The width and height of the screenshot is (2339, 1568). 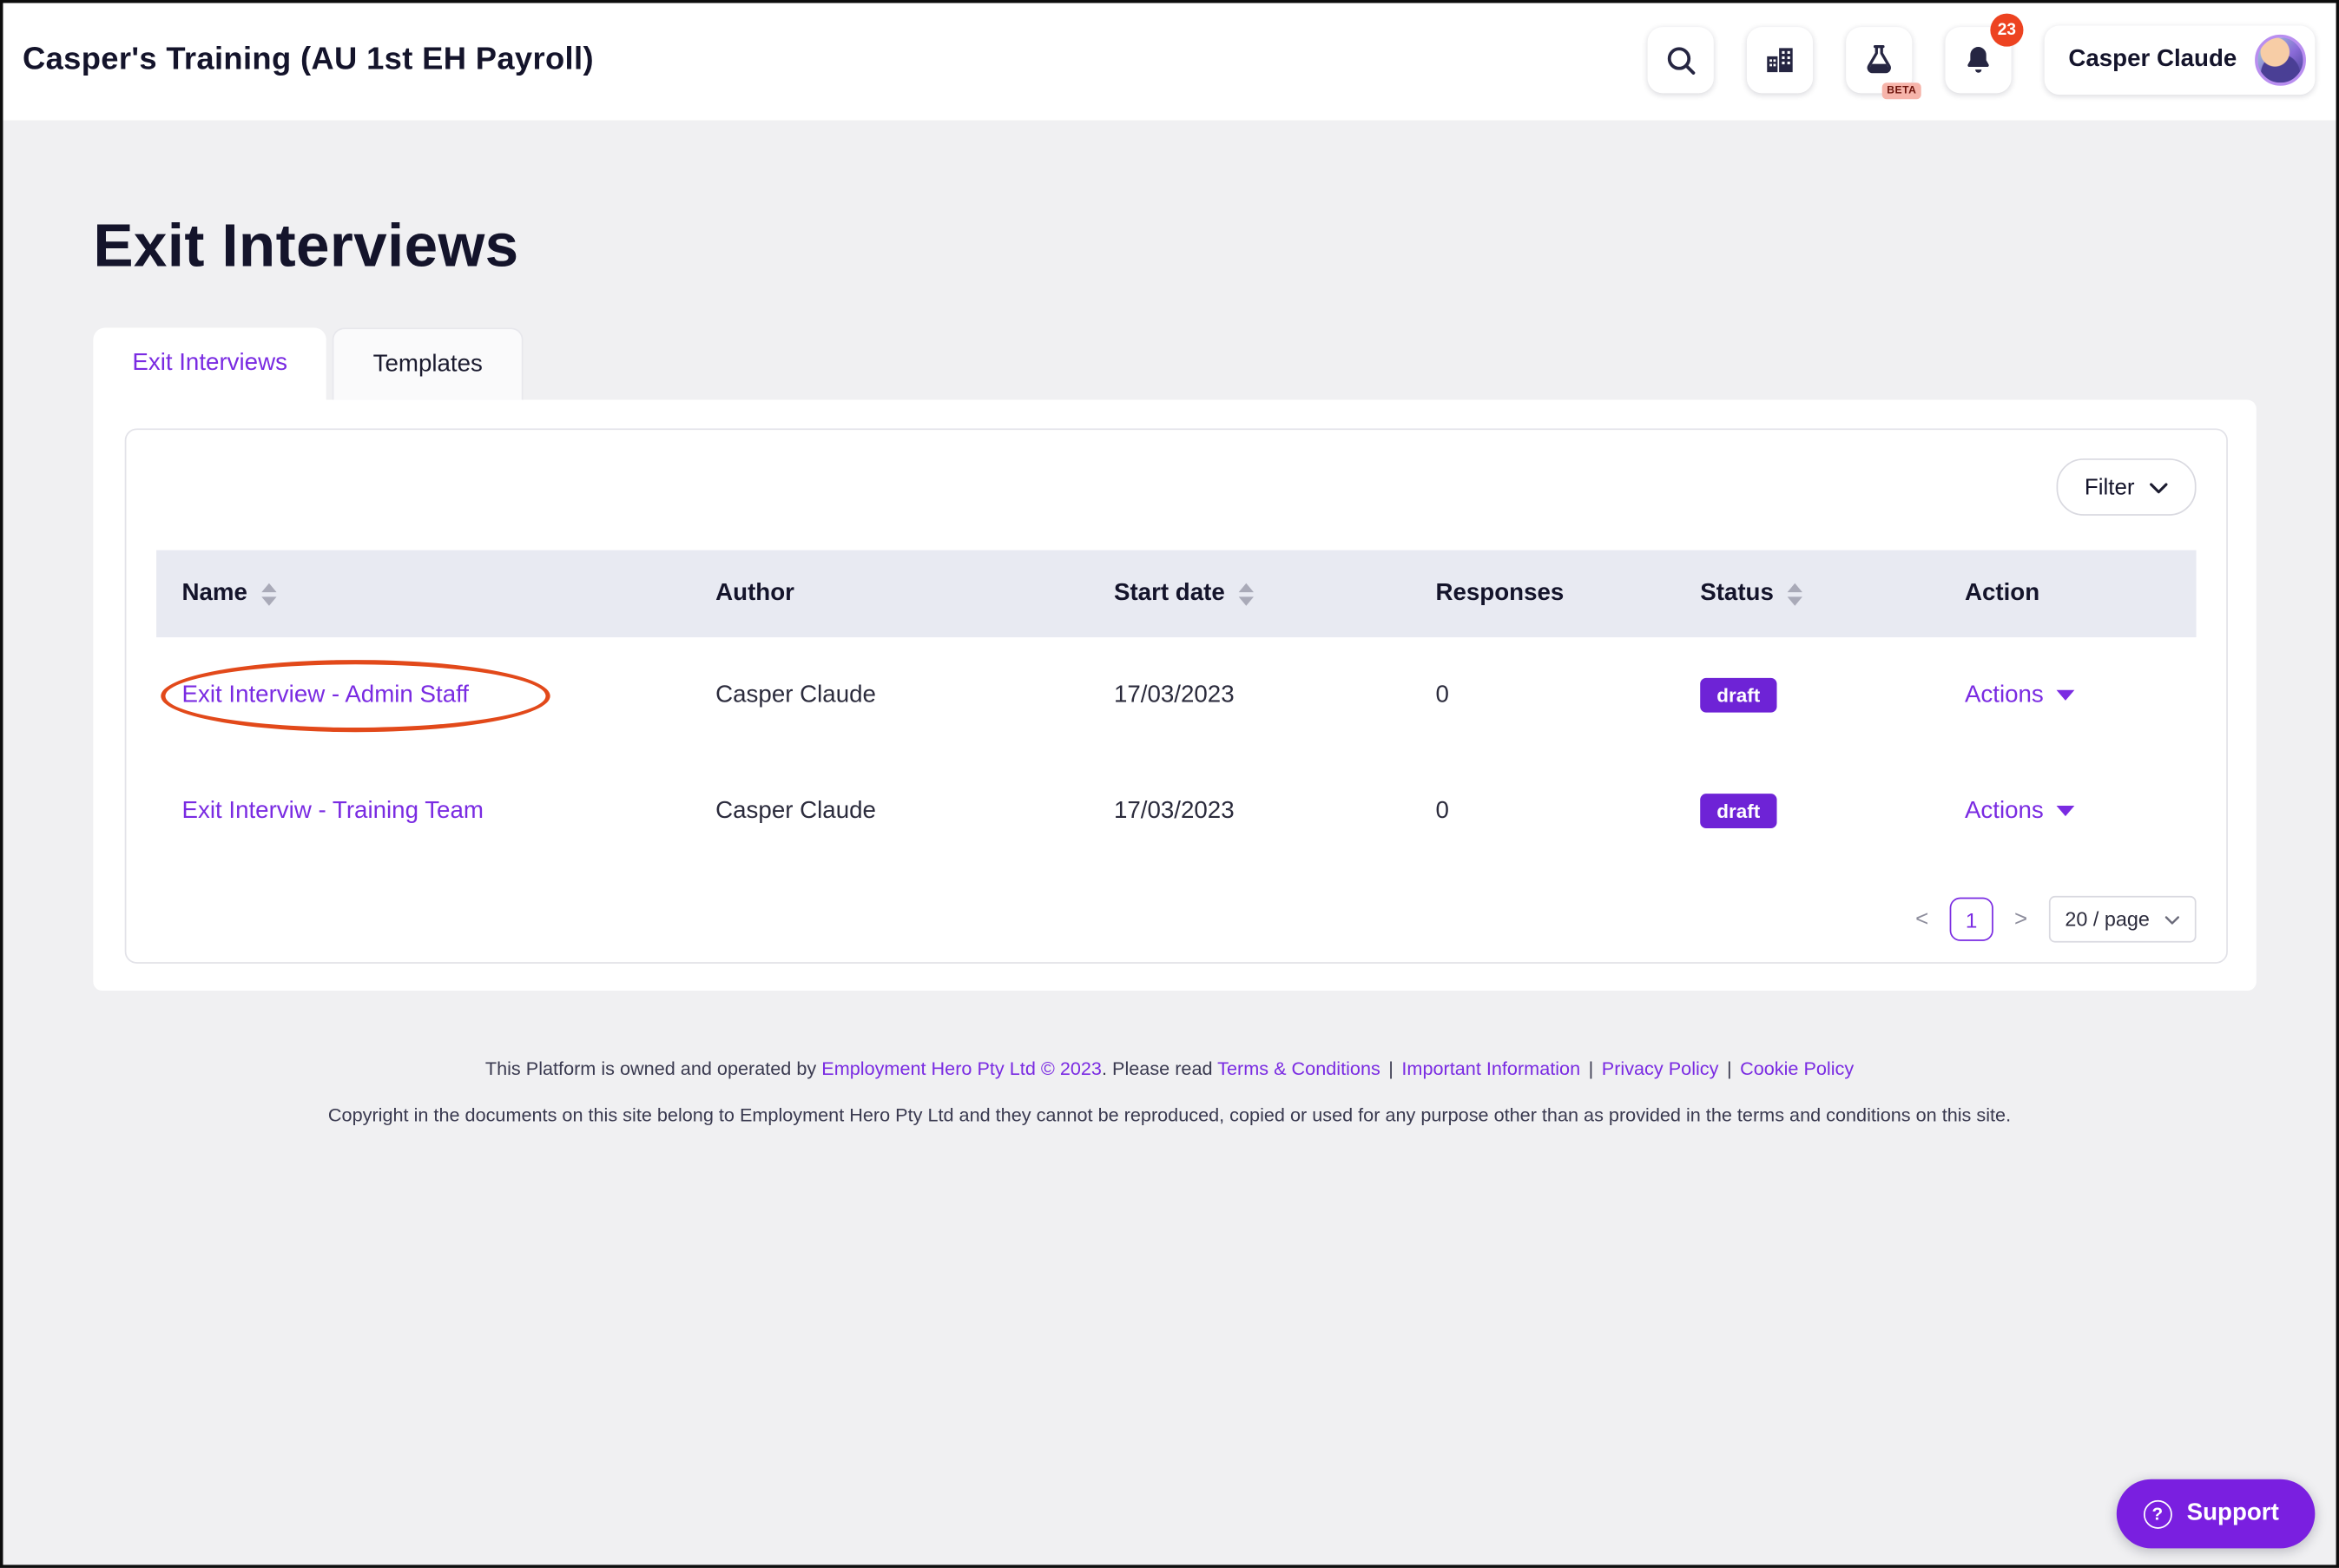 What do you see at coordinates (1157, 1068) in the screenshot?
I see `footer-text: . Please read` at bounding box center [1157, 1068].